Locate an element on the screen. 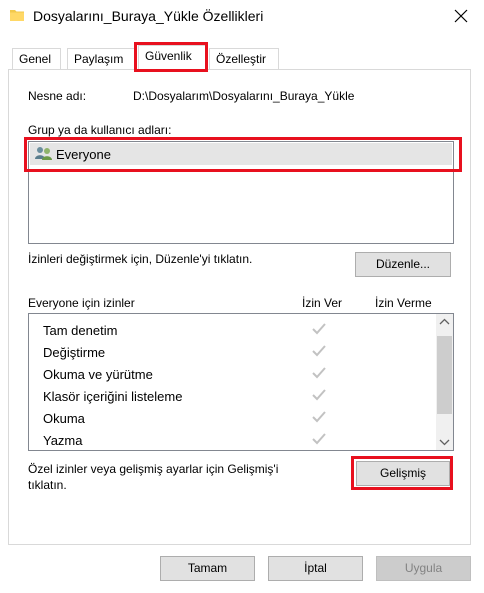 Image resolution: width=484 pixels, height=593 pixels. permission-name: Okuma is located at coordinates (64, 418).